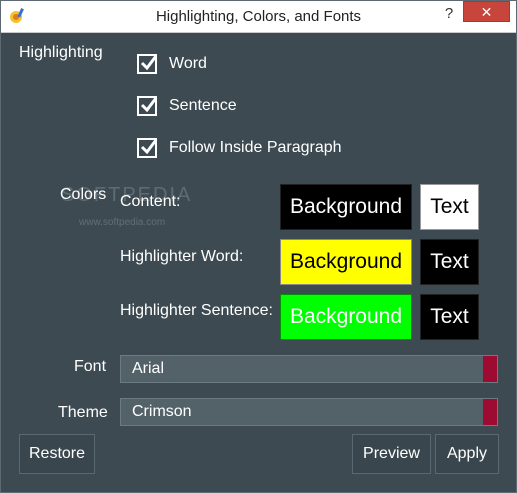 The image size is (517, 493). I want to click on theme-select-value: Crimson, so click(162, 411).